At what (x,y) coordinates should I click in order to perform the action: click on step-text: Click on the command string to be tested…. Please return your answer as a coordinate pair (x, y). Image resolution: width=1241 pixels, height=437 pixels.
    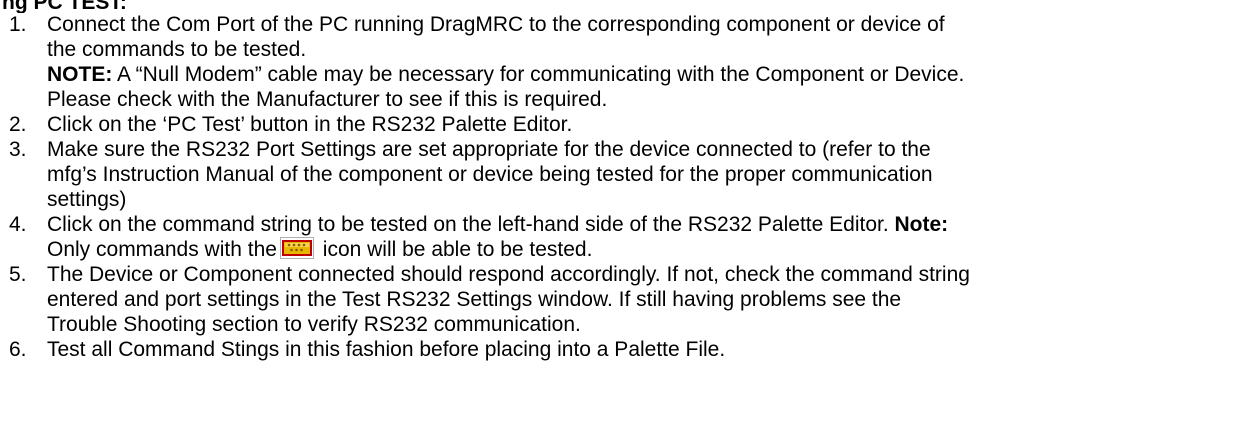
    Looking at the image, I should click on (471, 224).